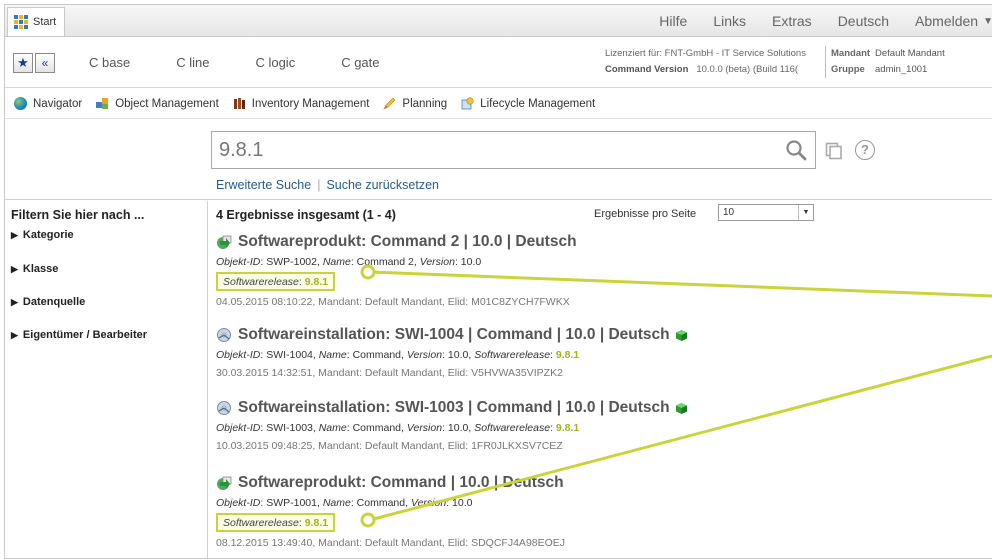 The image size is (992, 559). Describe the element at coordinates (291, 262) in the screenshot. I see `attr-value: SWP-1002` at that location.